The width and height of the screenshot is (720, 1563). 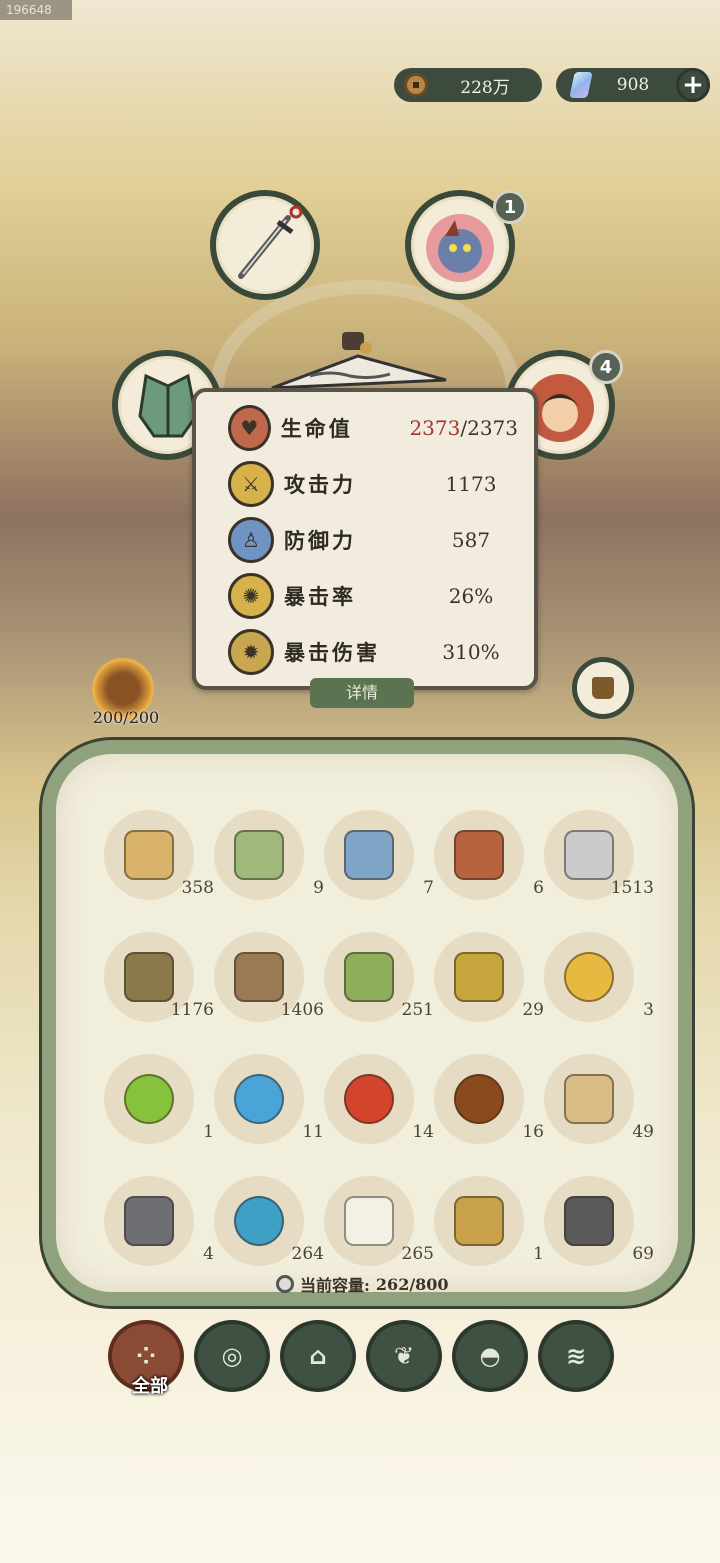 I want to click on tab-scrolls: ≋, so click(x=576, y=1356).